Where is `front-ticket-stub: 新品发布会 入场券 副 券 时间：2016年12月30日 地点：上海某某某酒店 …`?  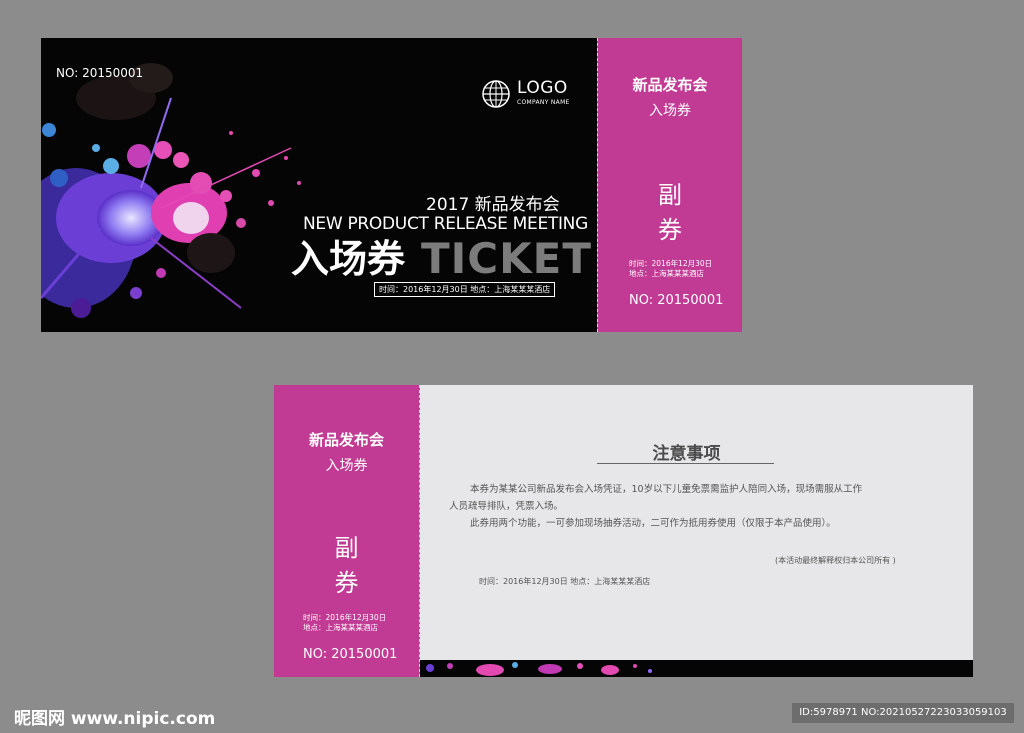 front-ticket-stub: 新品发布会 入场券 副 券 时间：2016年12月30日 地点：上海某某某酒店 … is located at coordinates (669, 185).